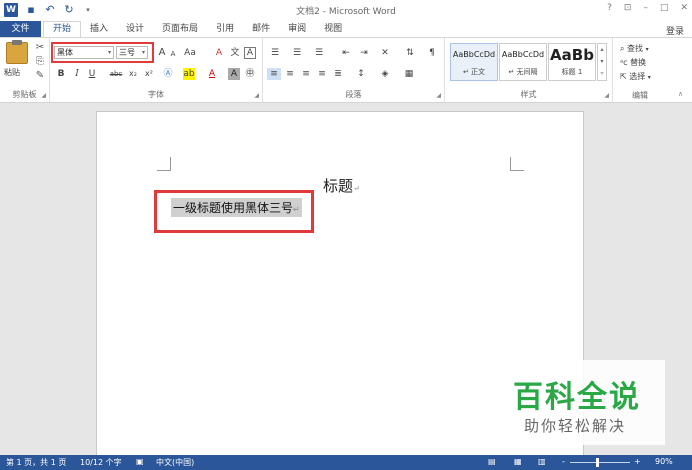 This screenshot has height=470, width=692. Describe the element at coordinates (40, 76) in the screenshot. I see `format-painter-icon: ✎` at that location.